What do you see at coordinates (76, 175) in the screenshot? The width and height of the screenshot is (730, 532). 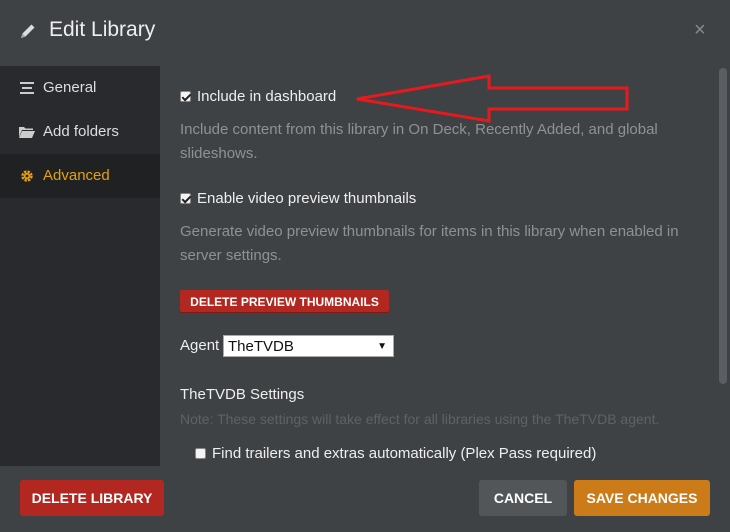 I see `sidebar-item-label: Advanced` at bounding box center [76, 175].